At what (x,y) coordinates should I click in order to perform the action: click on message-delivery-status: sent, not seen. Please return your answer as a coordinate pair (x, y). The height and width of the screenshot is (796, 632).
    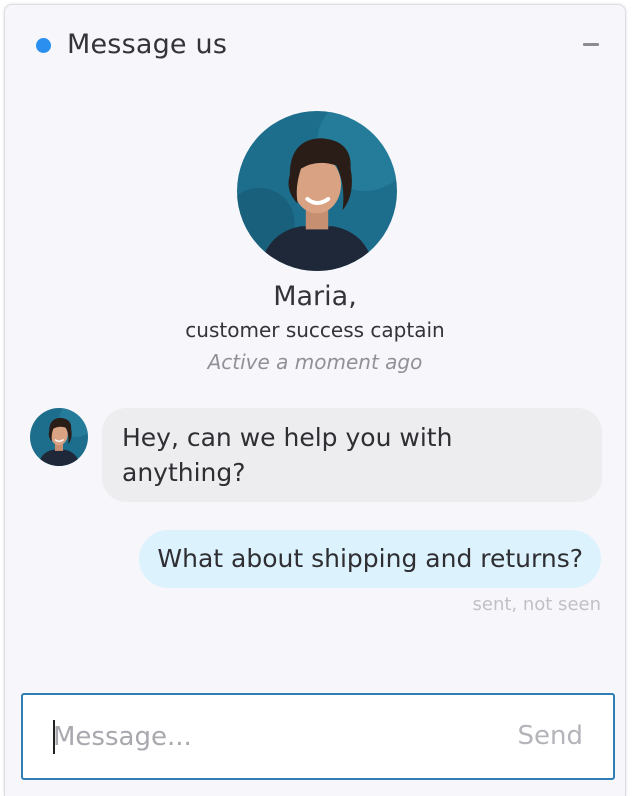
    Looking at the image, I should click on (537, 604).